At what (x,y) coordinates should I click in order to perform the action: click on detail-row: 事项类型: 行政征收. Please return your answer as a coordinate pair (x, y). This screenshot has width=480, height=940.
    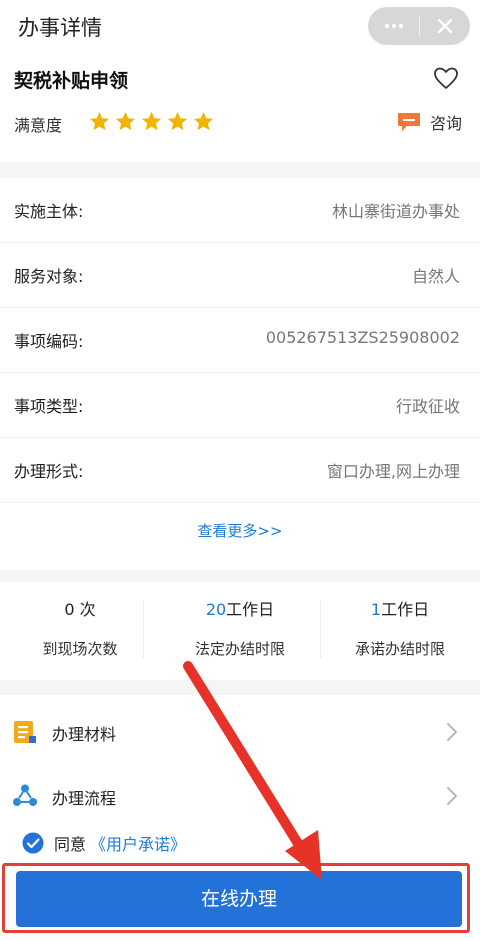
    Looking at the image, I should click on (240, 405).